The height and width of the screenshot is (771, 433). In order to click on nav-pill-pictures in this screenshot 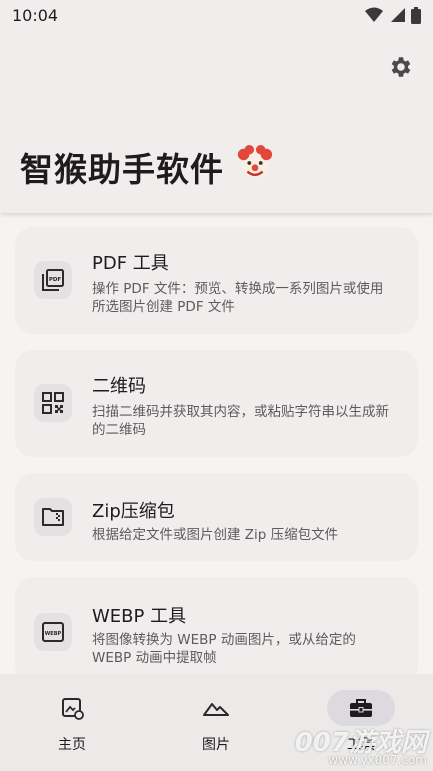, I will do `click(216, 708)`.